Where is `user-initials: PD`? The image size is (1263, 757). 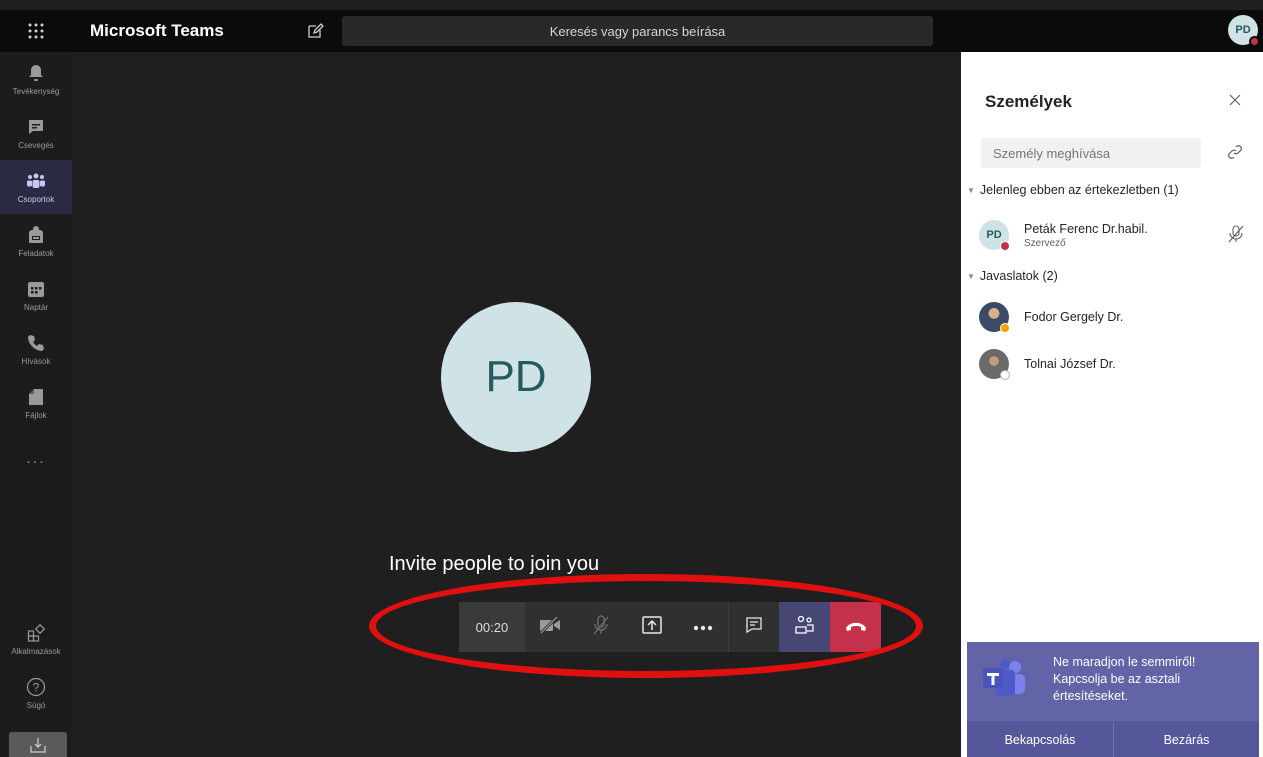
user-initials: PD is located at coordinates (1243, 30).